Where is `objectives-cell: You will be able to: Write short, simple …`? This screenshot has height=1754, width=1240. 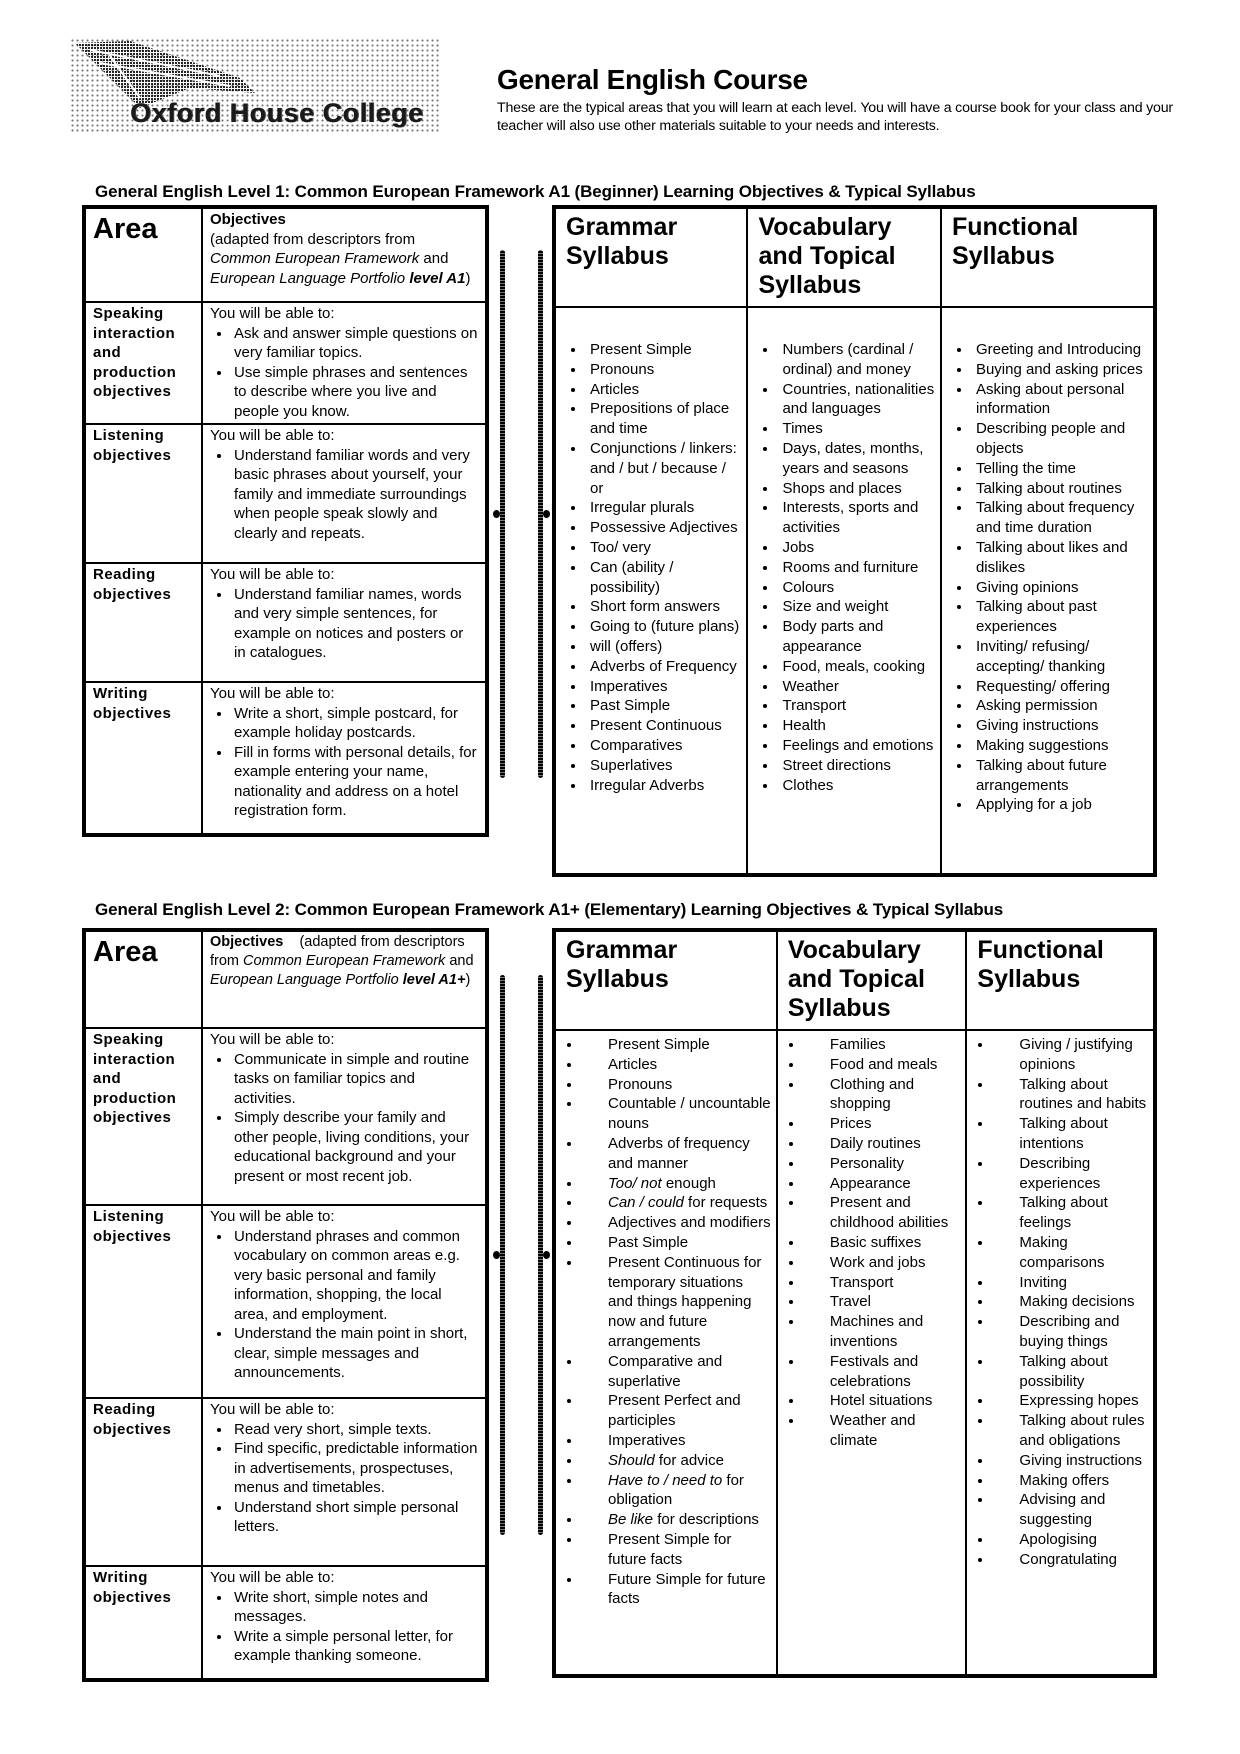
objectives-cell: You will be able to: Write short, simple … is located at coordinates (344, 1623).